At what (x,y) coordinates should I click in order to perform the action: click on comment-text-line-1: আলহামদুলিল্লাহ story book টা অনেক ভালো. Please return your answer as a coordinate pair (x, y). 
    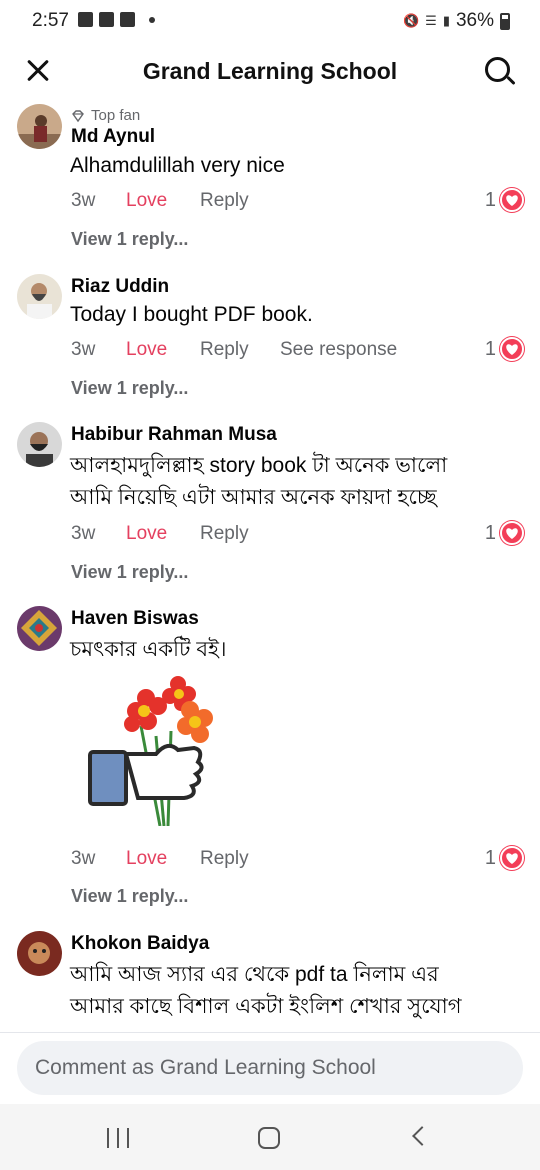
    Looking at the image, I should click on (259, 465).